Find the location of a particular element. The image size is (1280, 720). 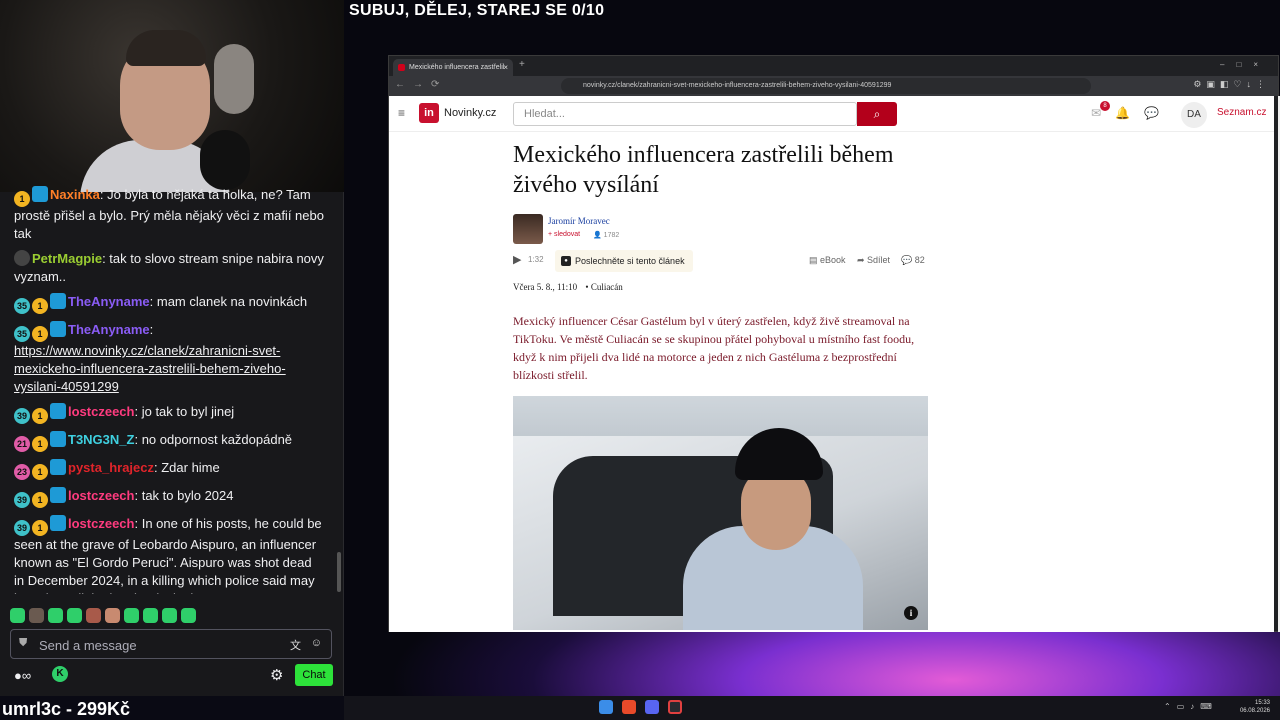

place-label: Culiacán is located at coordinates (606, 287).